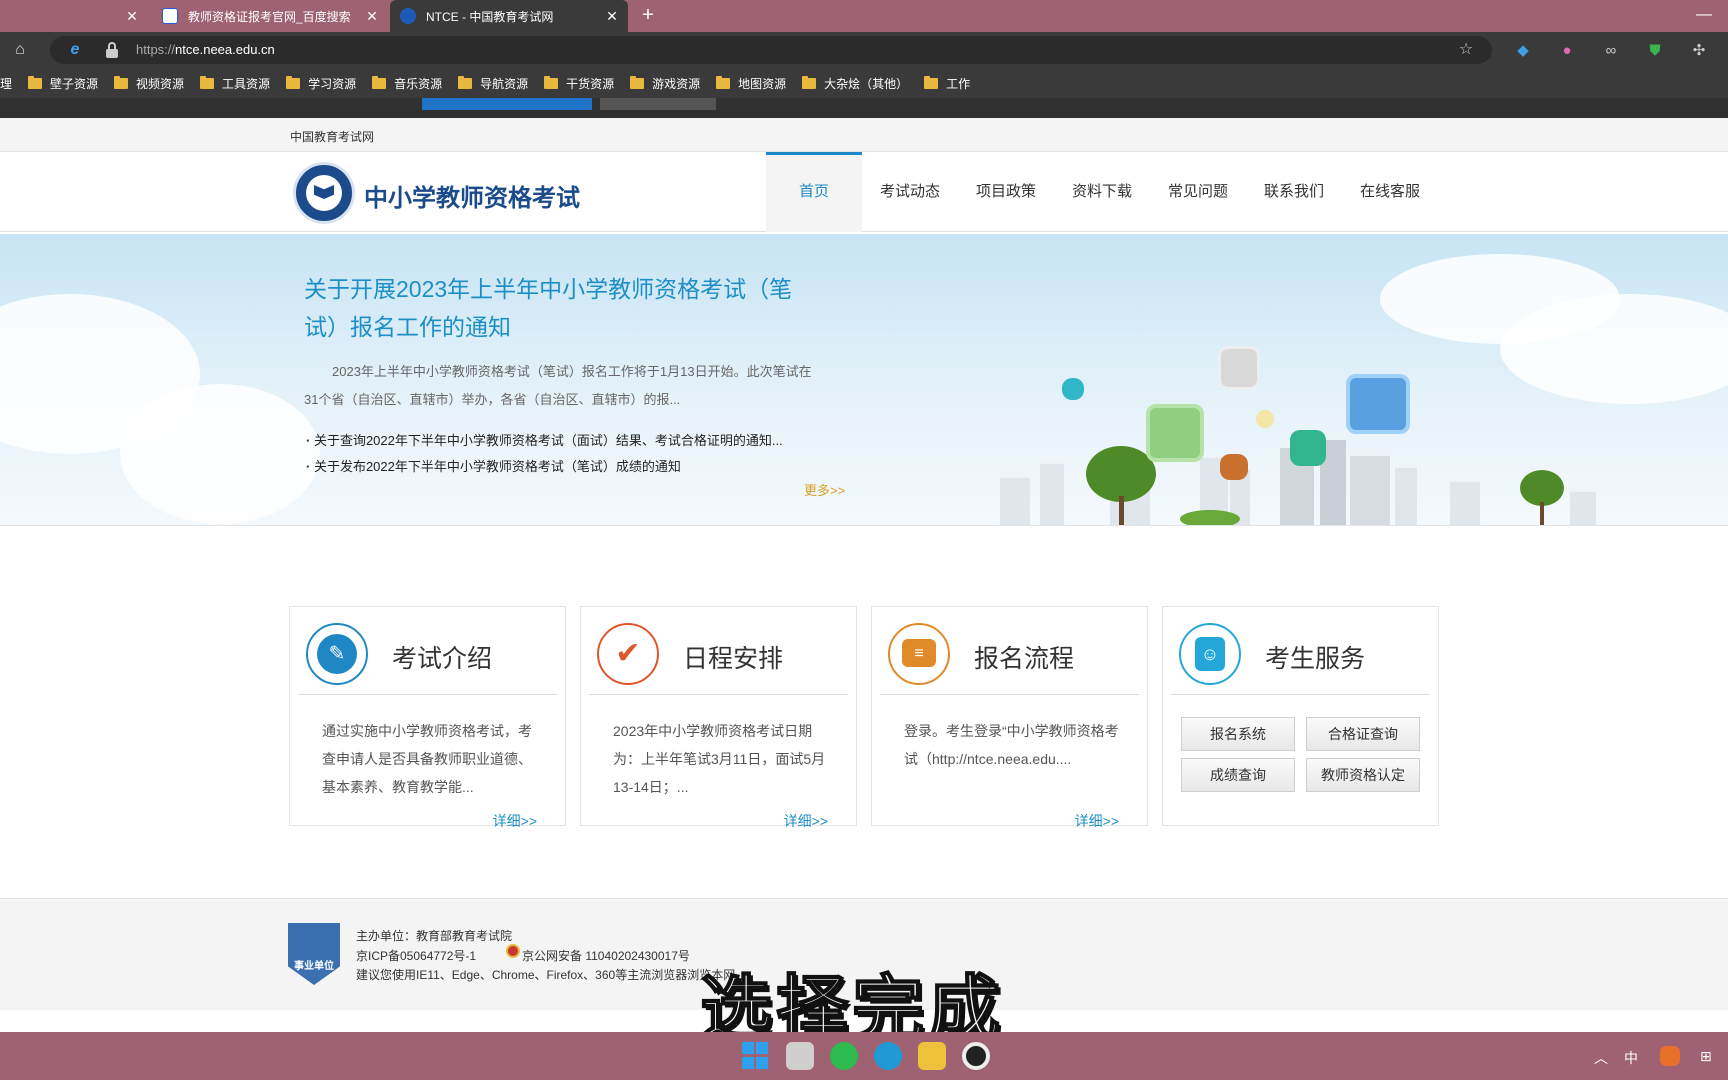  Describe the element at coordinates (472, 195) in the screenshot. I see `site-logo-text: 中小学教师资格考试` at that location.